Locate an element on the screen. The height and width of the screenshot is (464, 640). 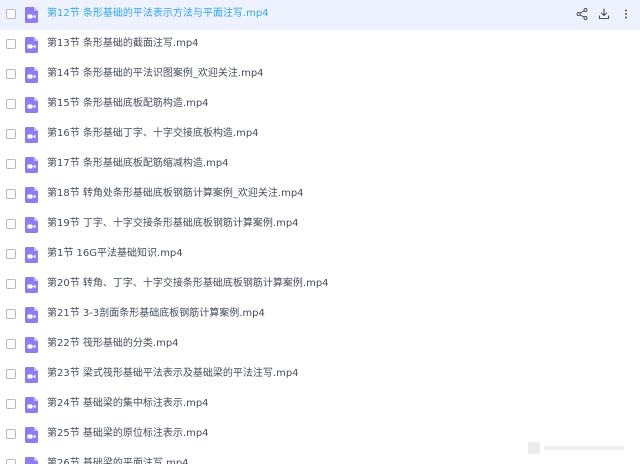
more-icon is located at coordinates (626, 14).